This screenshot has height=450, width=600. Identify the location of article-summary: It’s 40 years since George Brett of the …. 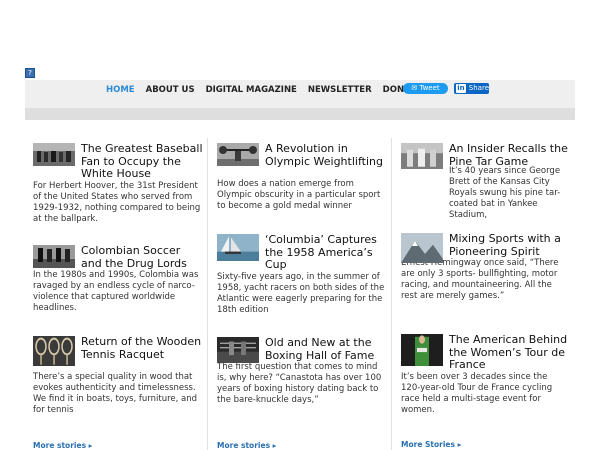
(505, 193).